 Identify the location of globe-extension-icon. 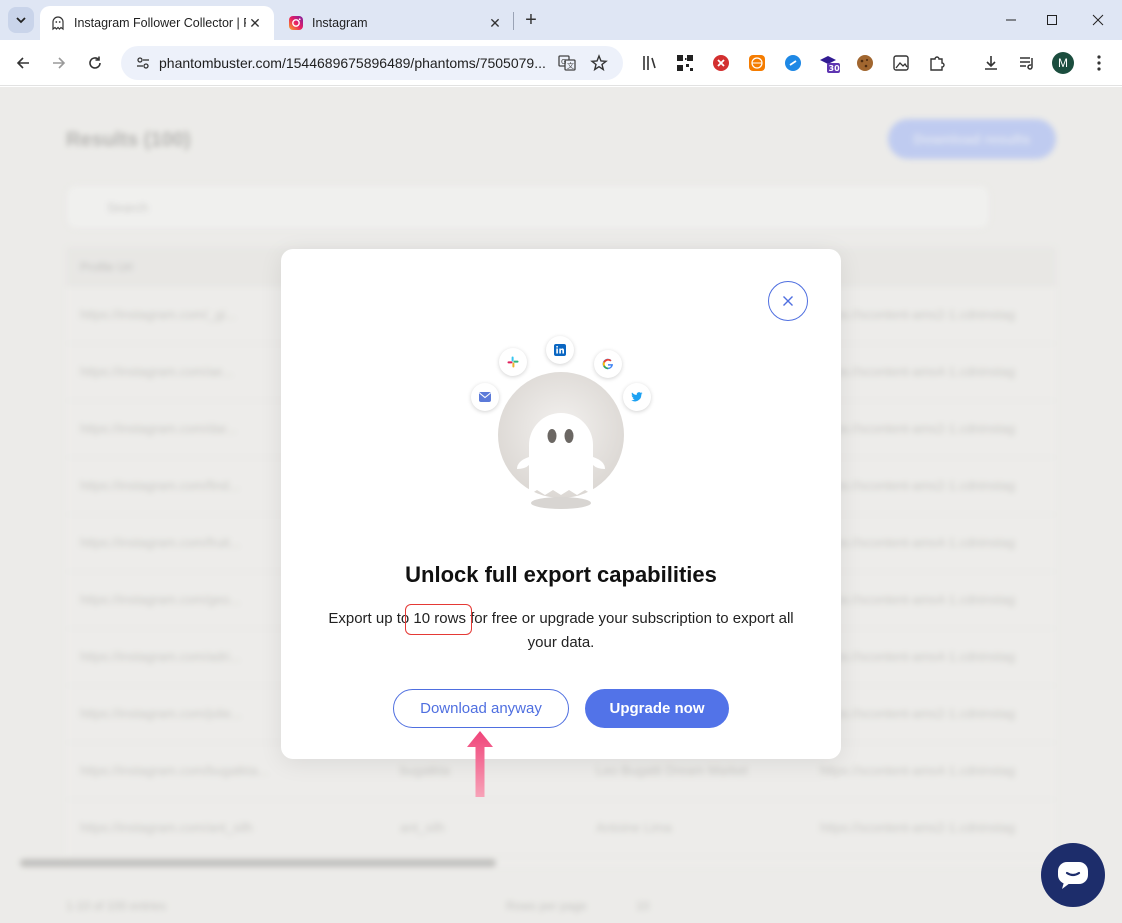
(757, 63).